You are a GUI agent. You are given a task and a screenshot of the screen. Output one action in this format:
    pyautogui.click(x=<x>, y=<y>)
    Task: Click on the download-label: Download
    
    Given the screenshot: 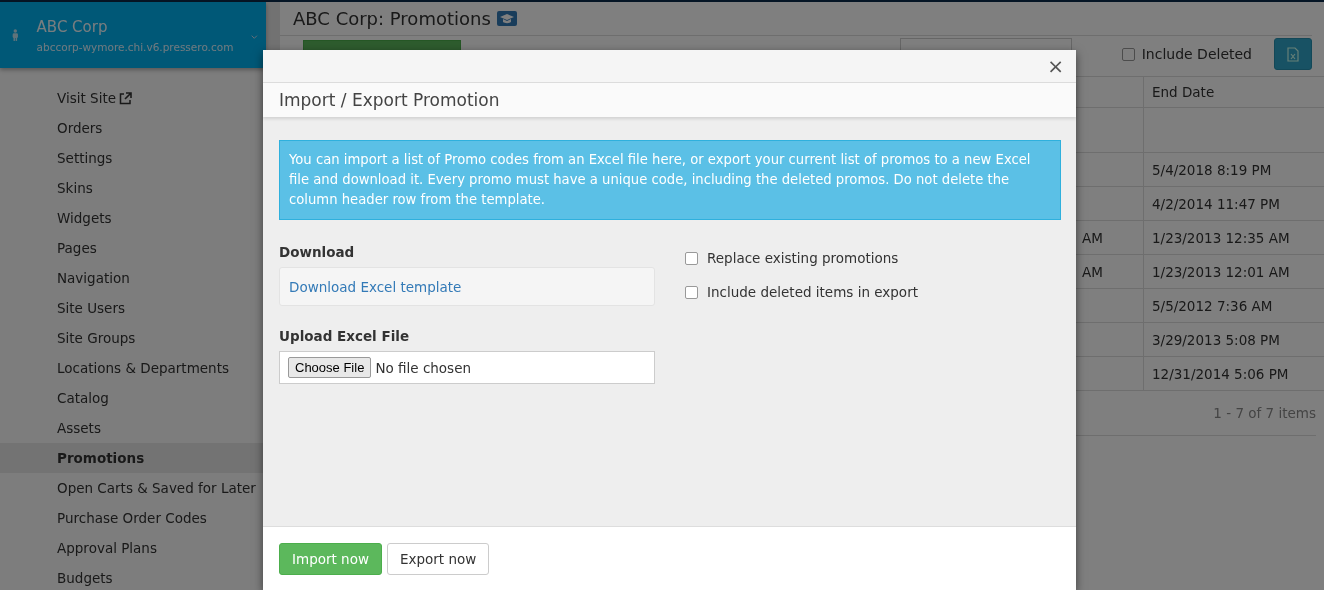 What is the action you would take?
    pyautogui.click(x=317, y=252)
    